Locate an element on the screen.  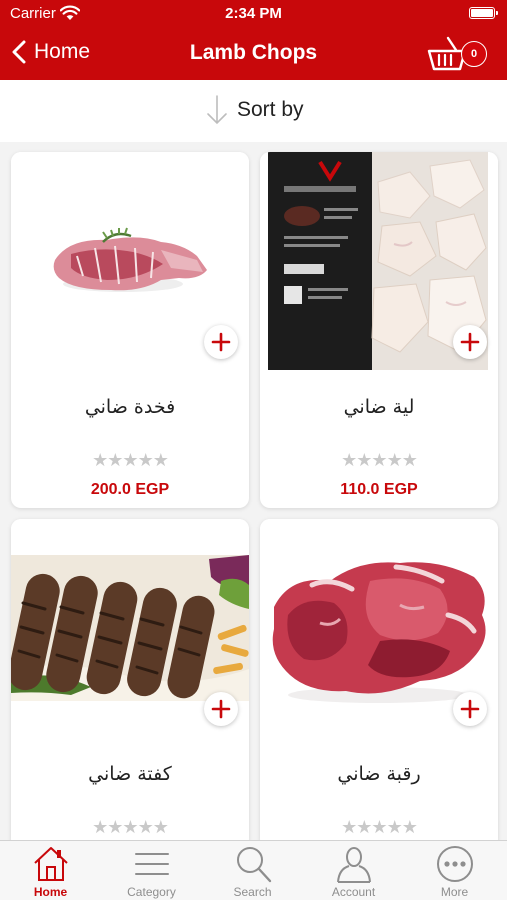
sort-label: Sort by is located at coordinates (270, 109).